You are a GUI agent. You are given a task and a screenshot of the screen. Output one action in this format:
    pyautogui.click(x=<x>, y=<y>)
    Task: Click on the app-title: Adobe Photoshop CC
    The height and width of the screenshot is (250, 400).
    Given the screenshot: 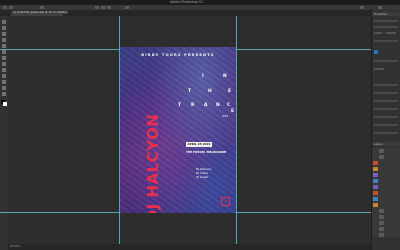 What is the action you would take?
    pyautogui.click(x=187, y=2)
    